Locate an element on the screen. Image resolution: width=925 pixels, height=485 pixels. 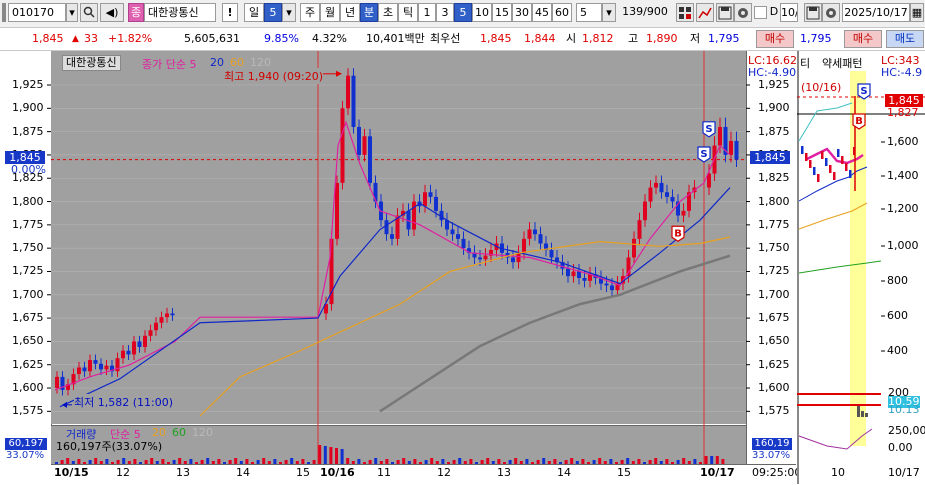
buy-button: 매수 is located at coordinates (775, 39).